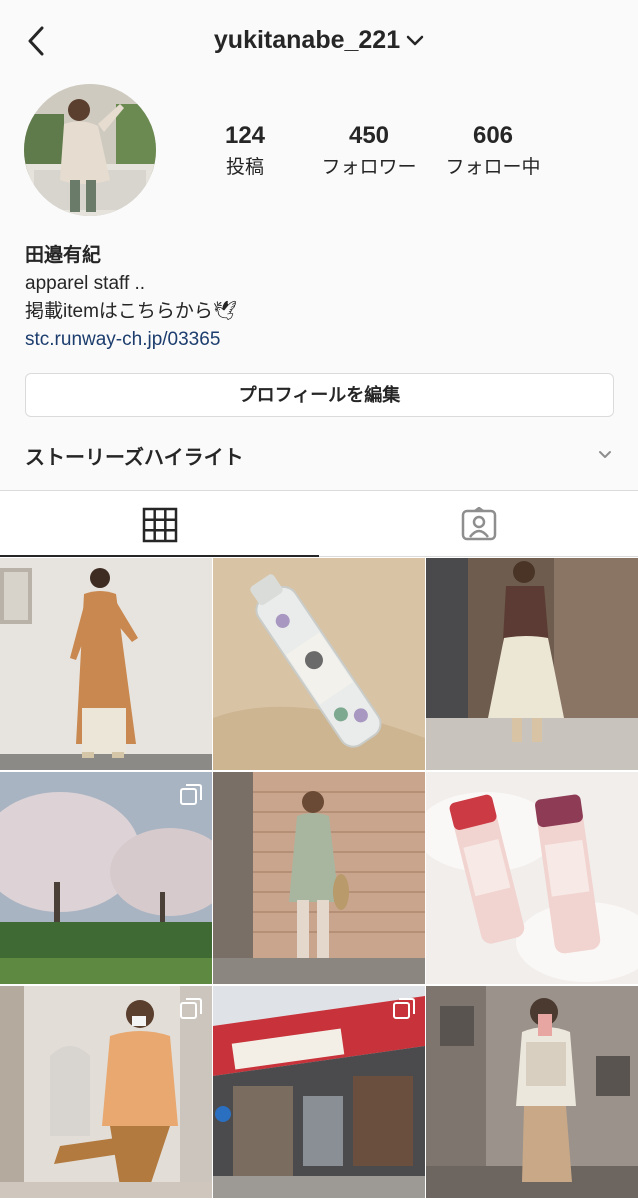 The image size is (638, 1200). What do you see at coordinates (134, 455) in the screenshot?
I see `story-highlights-header: ストーリーズハイライト` at bounding box center [134, 455].